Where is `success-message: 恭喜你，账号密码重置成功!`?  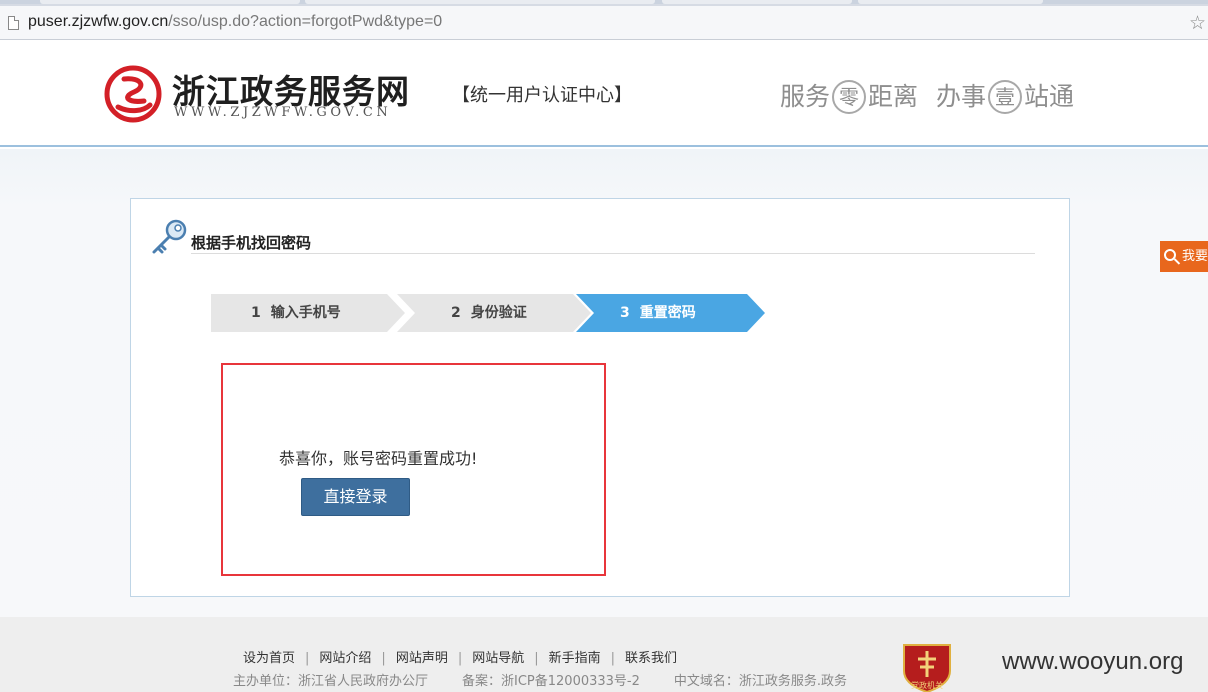
success-message: 恭喜你，账号密码重置成功! is located at coordinates (378, 458).